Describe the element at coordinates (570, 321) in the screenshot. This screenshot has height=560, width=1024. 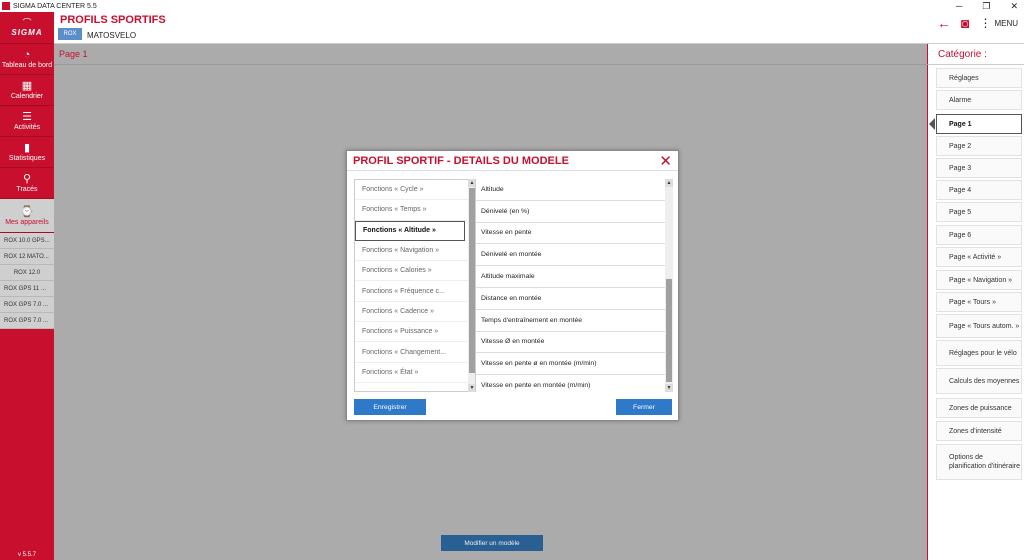
I see `function-value-item: Temps d'entraînement en montée` at that location.